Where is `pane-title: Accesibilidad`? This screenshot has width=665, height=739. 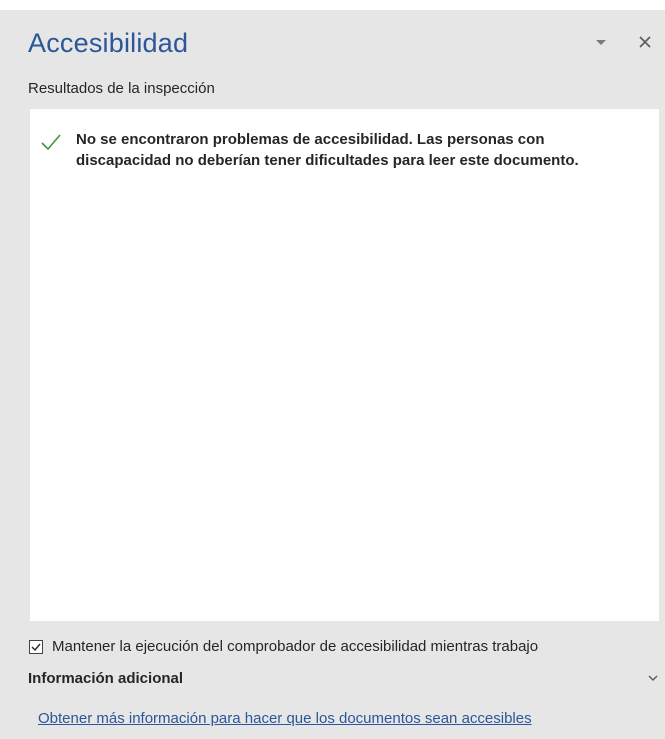 pane-title: Accesibilidad is located at coordinates (108, 43).